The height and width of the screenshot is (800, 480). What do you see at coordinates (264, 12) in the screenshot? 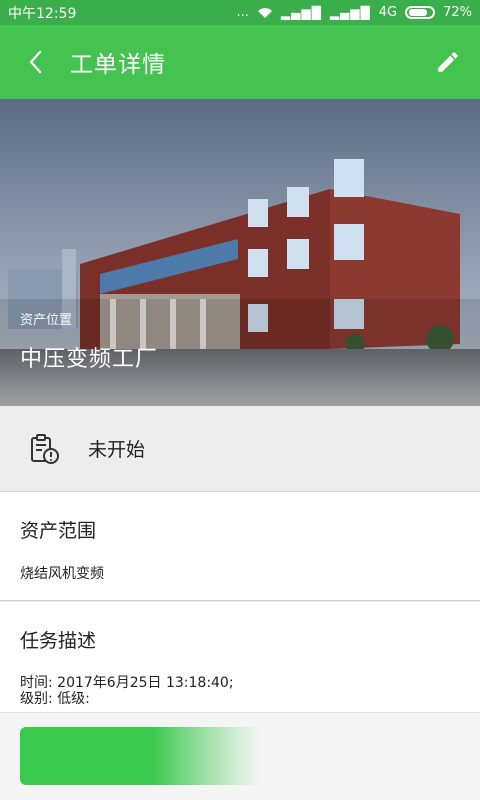
I see `wifi-icon` at bounding box center [264, 12].